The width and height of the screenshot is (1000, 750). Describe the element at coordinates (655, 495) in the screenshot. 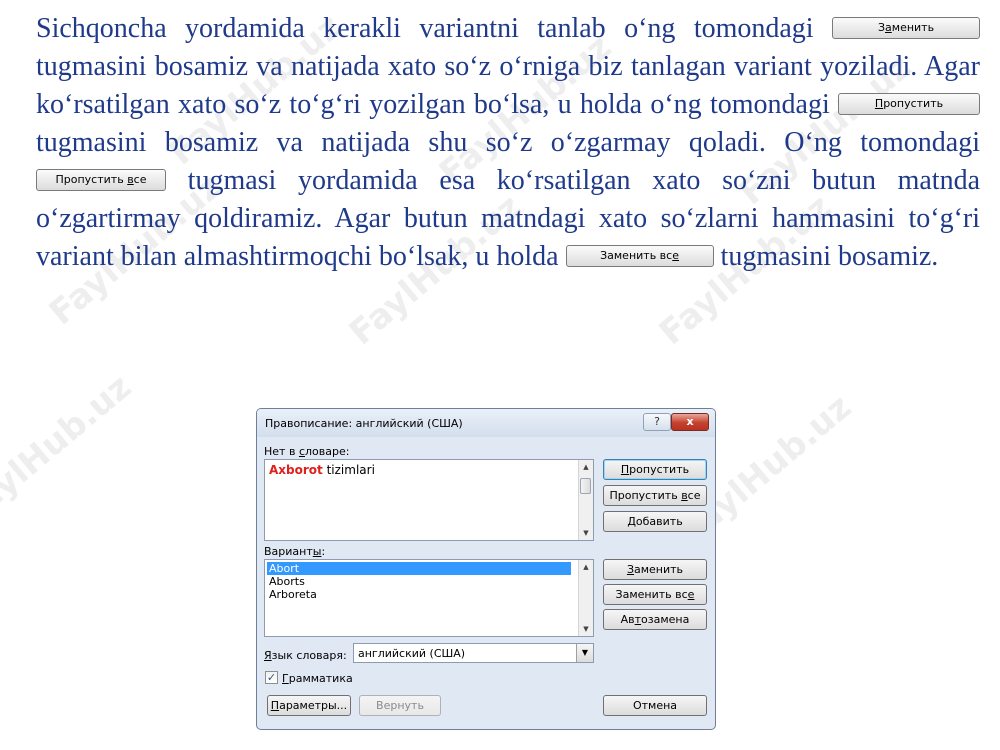

I see `skip-all-button: Пропустить все` at that location.